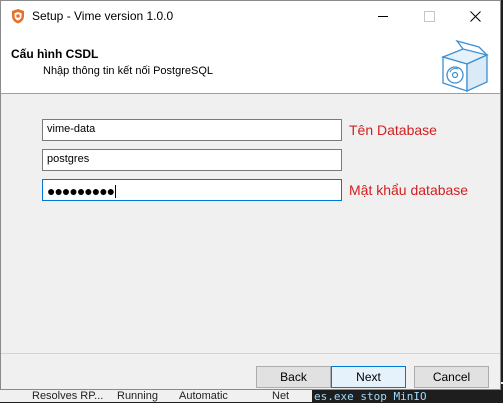  What do you see at coordinates (465, 66) in the screenshot?
I see `installer-box-icon` at bounding box center [465, 66].